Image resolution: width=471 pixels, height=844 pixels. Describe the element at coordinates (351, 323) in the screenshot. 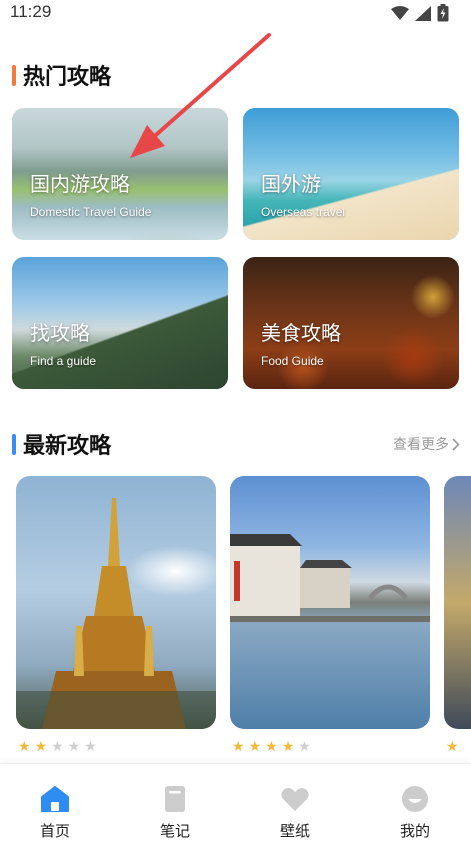

I see `food-guide-card: 美食攻略 Food Guide` at that location.